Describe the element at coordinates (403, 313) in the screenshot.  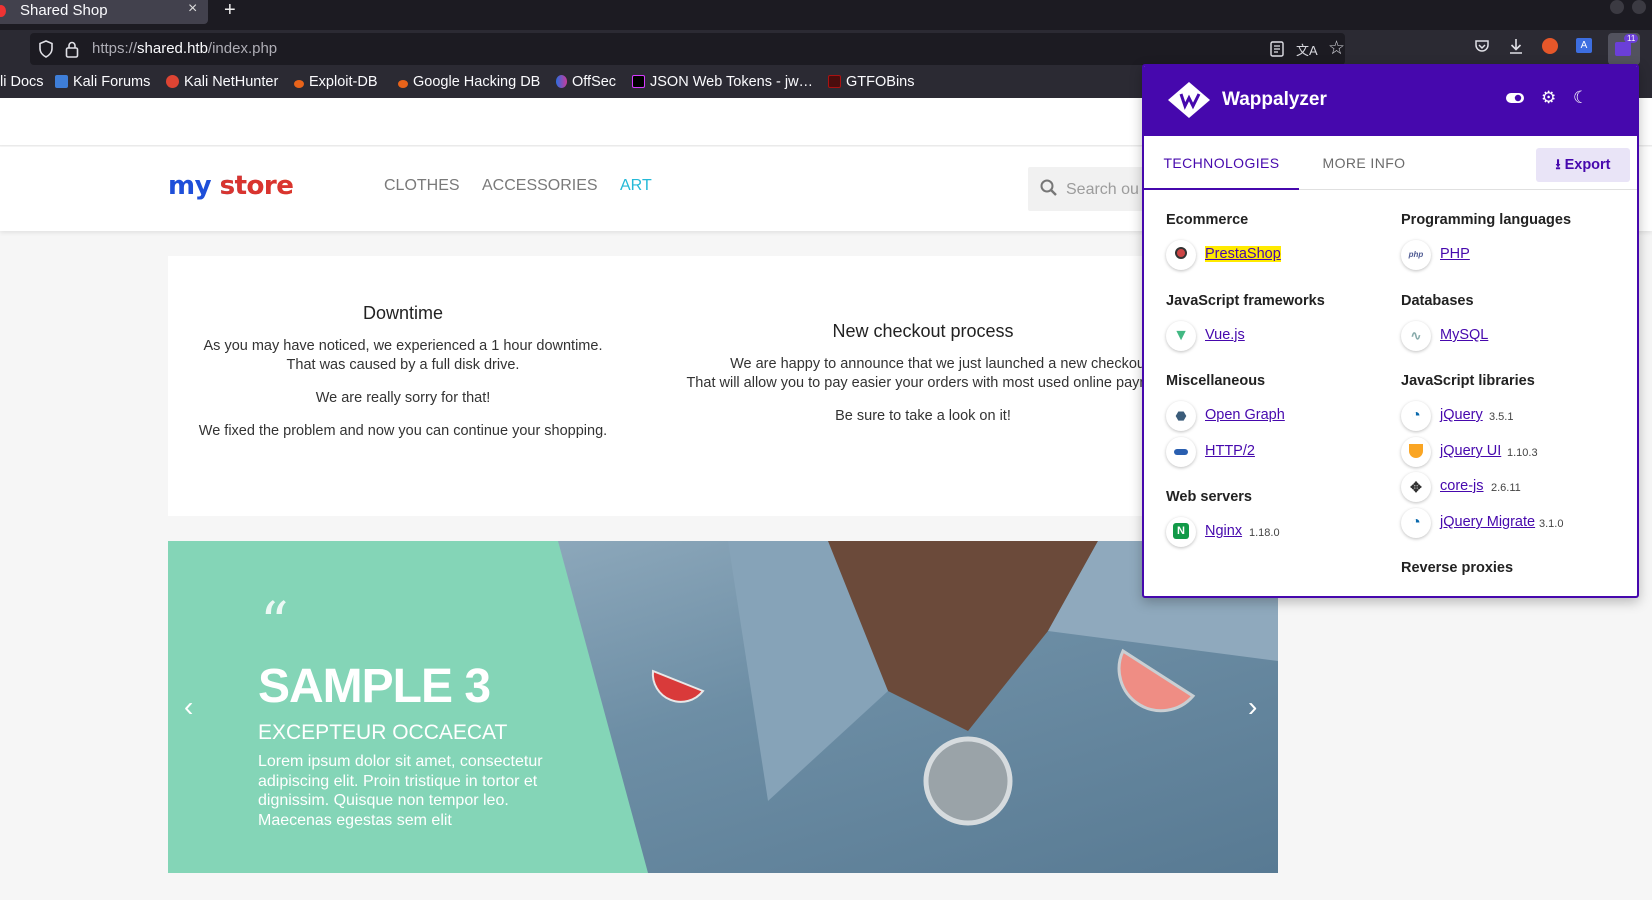
I see `downtime-title: Downtime` at that location.